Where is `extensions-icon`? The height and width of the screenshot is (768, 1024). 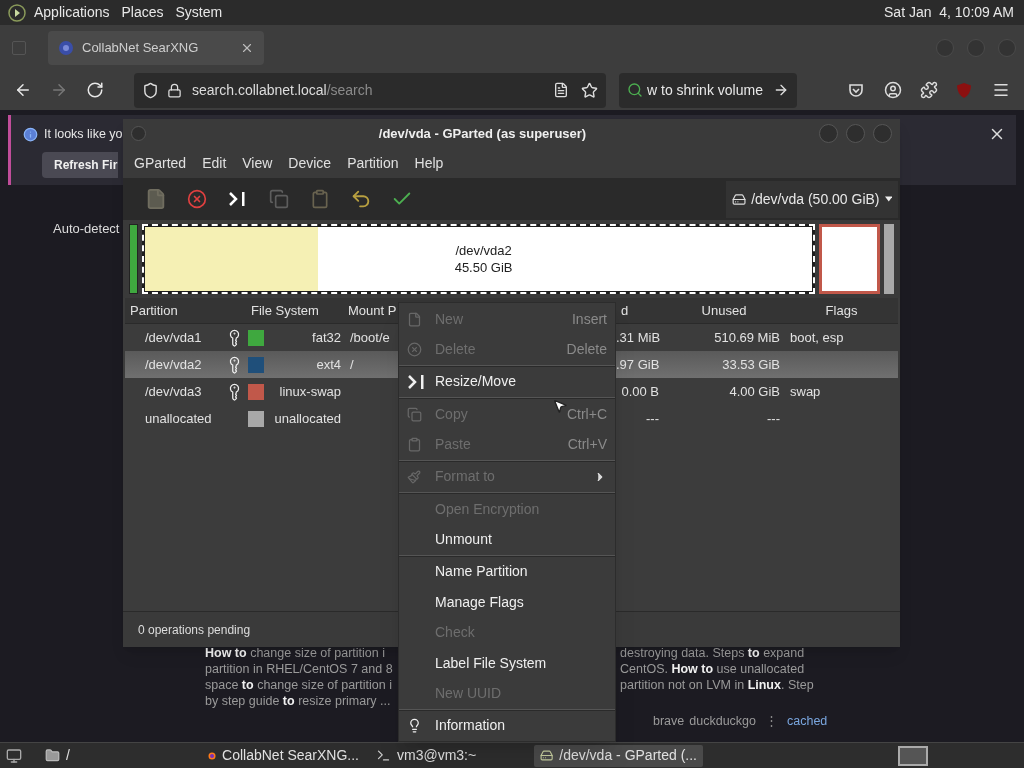 extensions-icon is located at coordinates (929, 90).